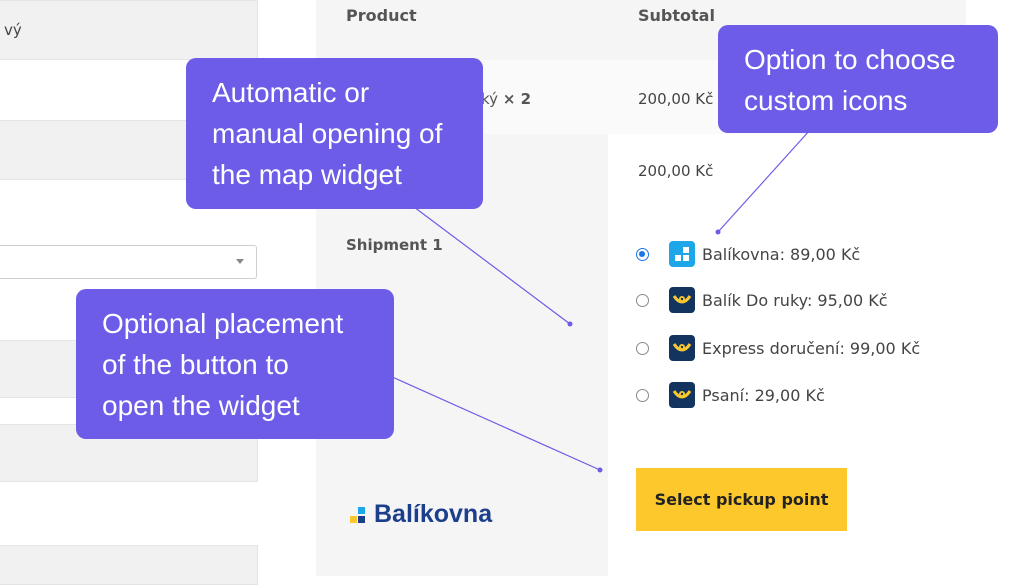 Image resolution: width=1024 pixels, height=585 pixels. Describe the element at coordinates (13, 30) in the screenshot. I see `form-field-text: vý` at that location.